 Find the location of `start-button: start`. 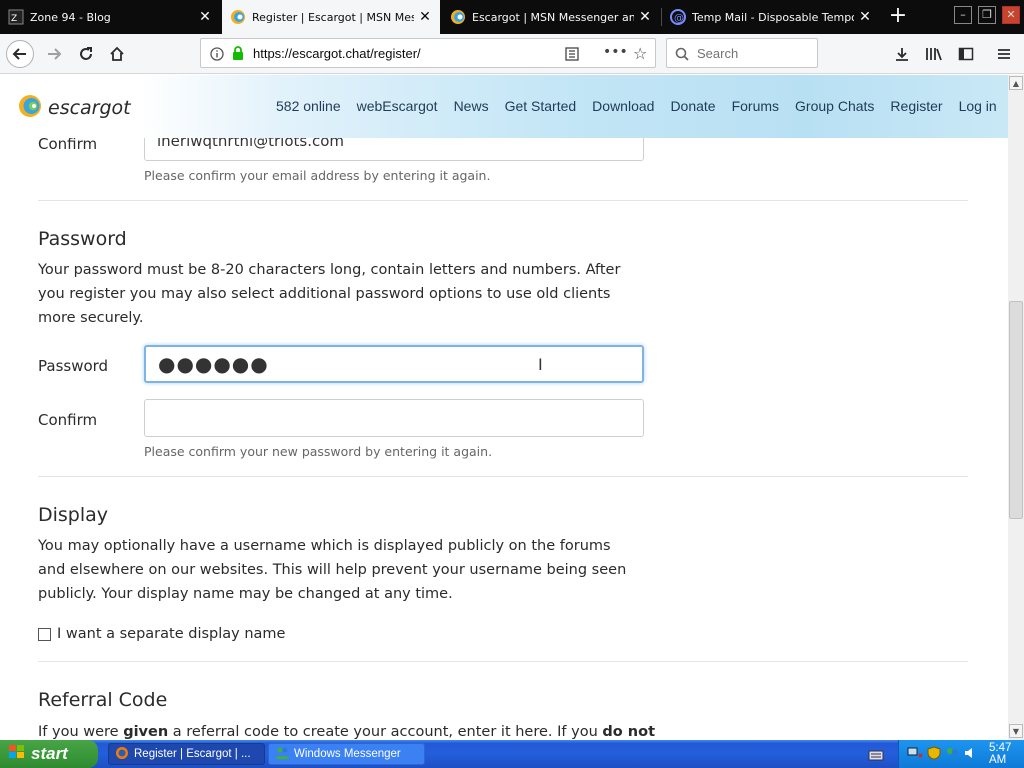

start-button: start is located at coordinates (49, 754).